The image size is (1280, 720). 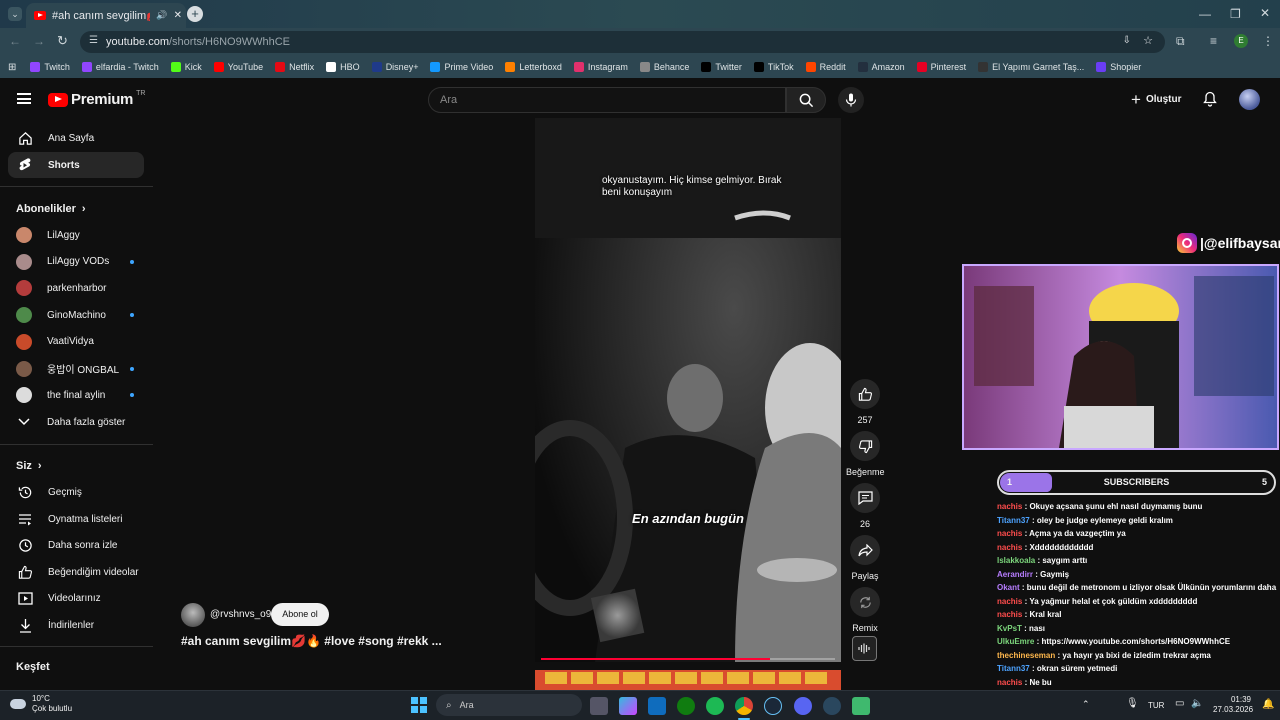 What do you see at coordinates (394, 67) in the screenshot?
I see `bookmark-item: Disney+` at bounding box center [394, 67].